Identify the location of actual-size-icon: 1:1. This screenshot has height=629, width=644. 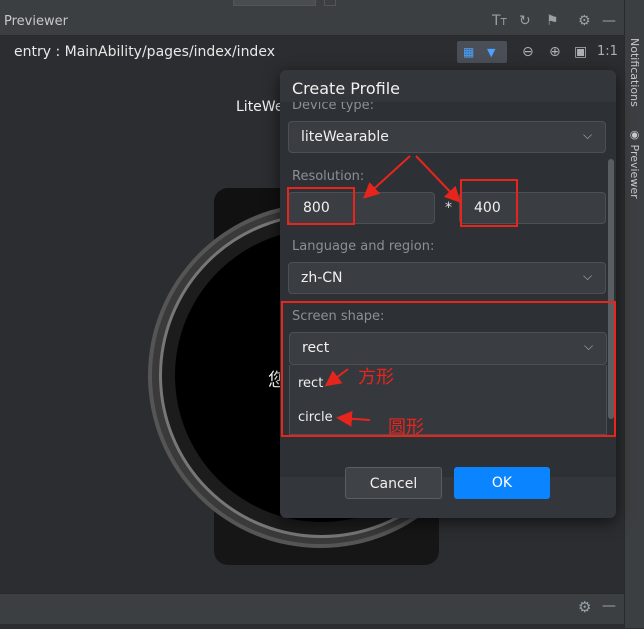
(607, 52).